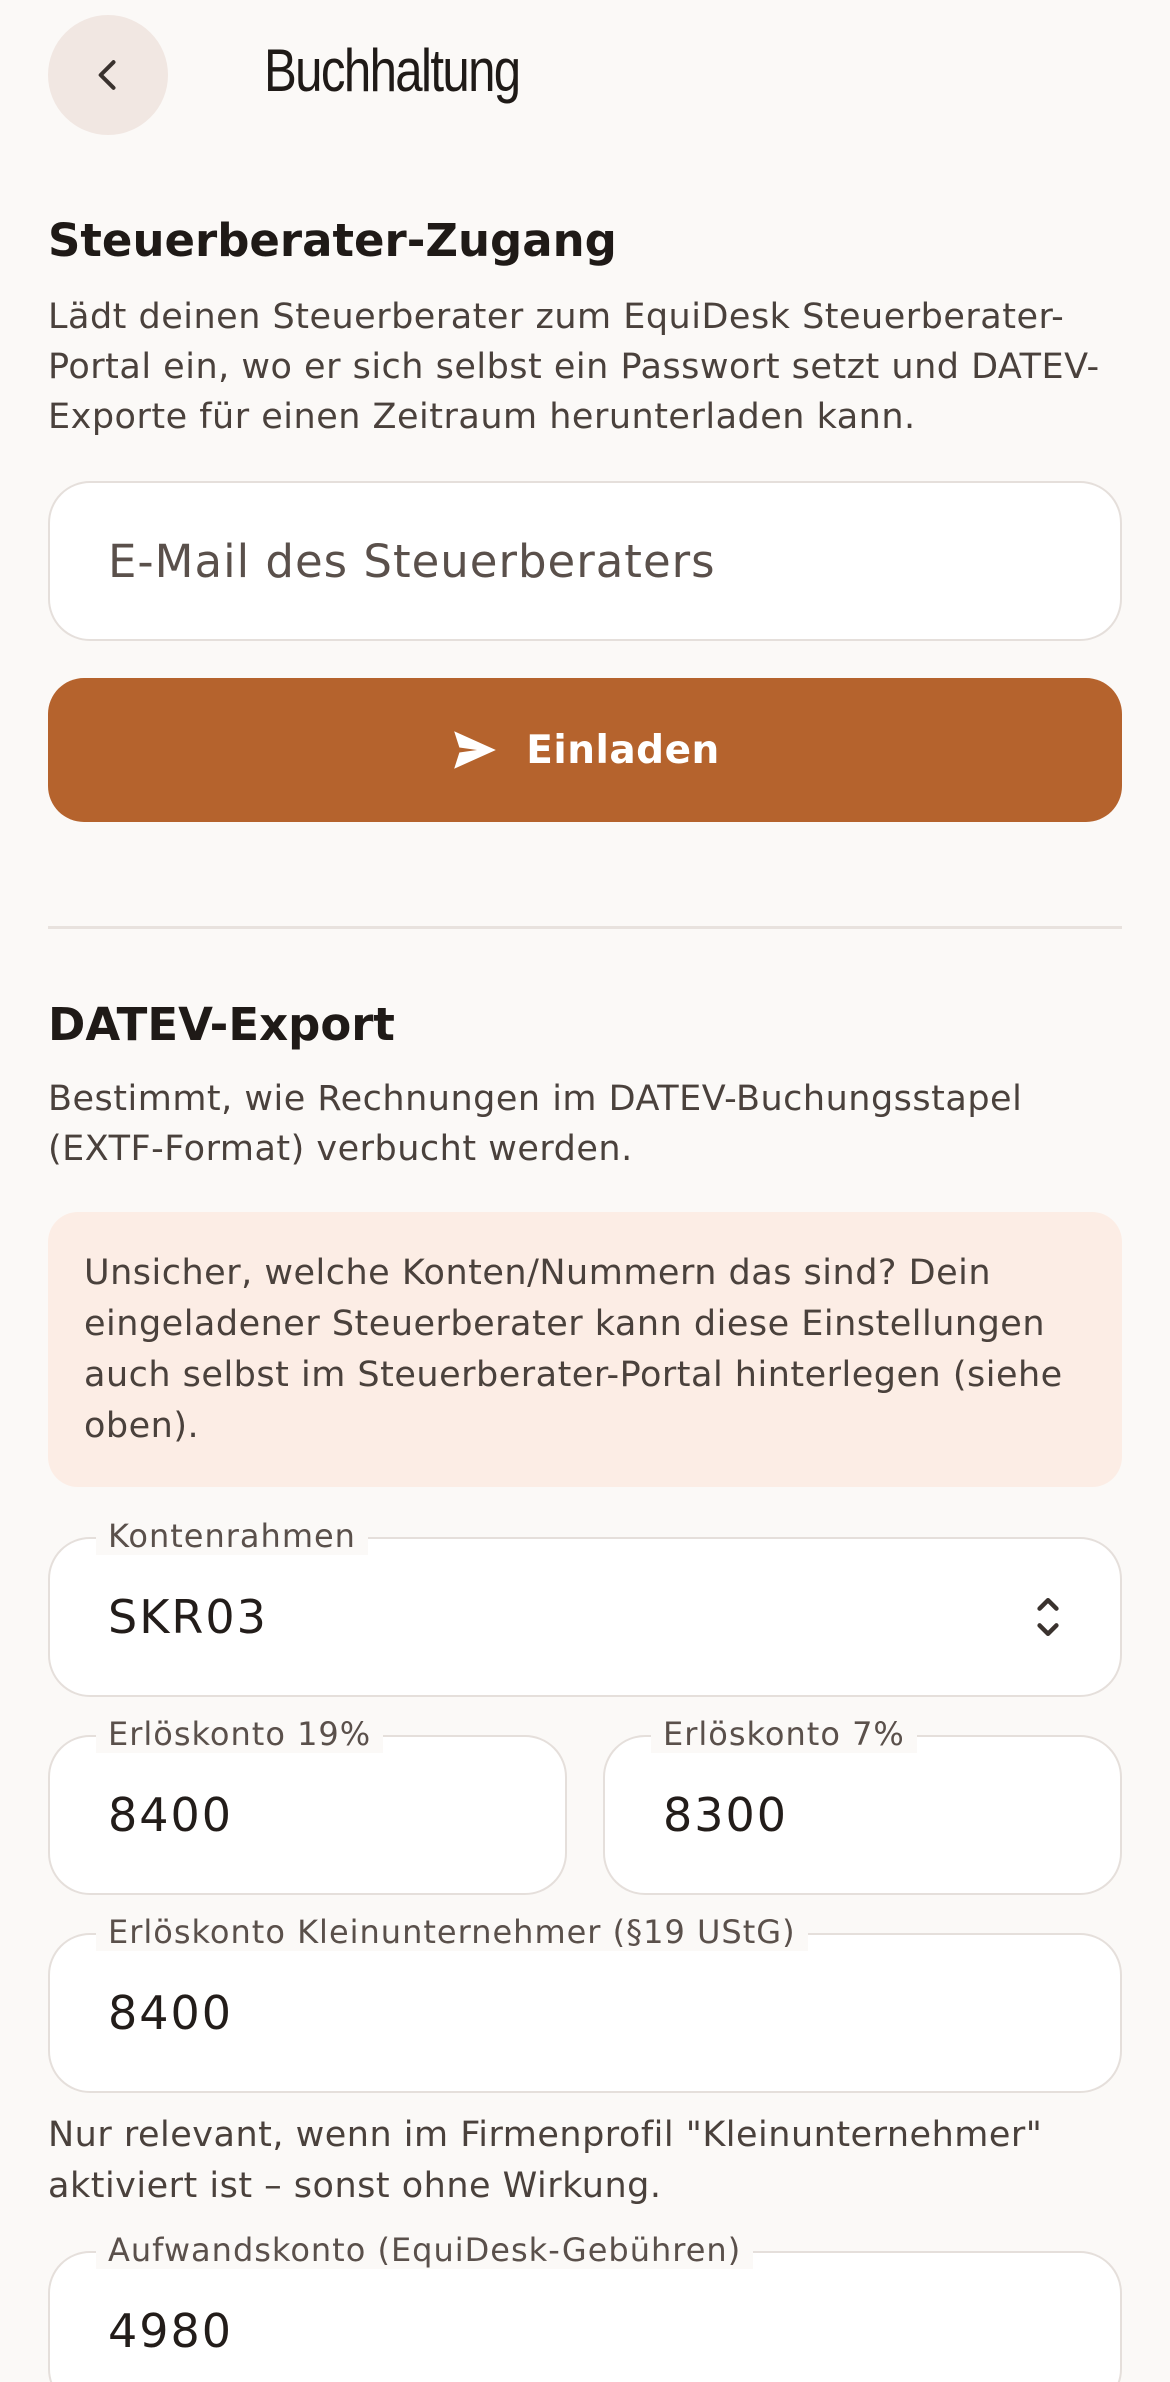 This screenshot has width=1170, height=2382. Describe the element at coordinates (221, 1024) in the screenshot. I see `datev-section-title: DATEV-Export` at that location.